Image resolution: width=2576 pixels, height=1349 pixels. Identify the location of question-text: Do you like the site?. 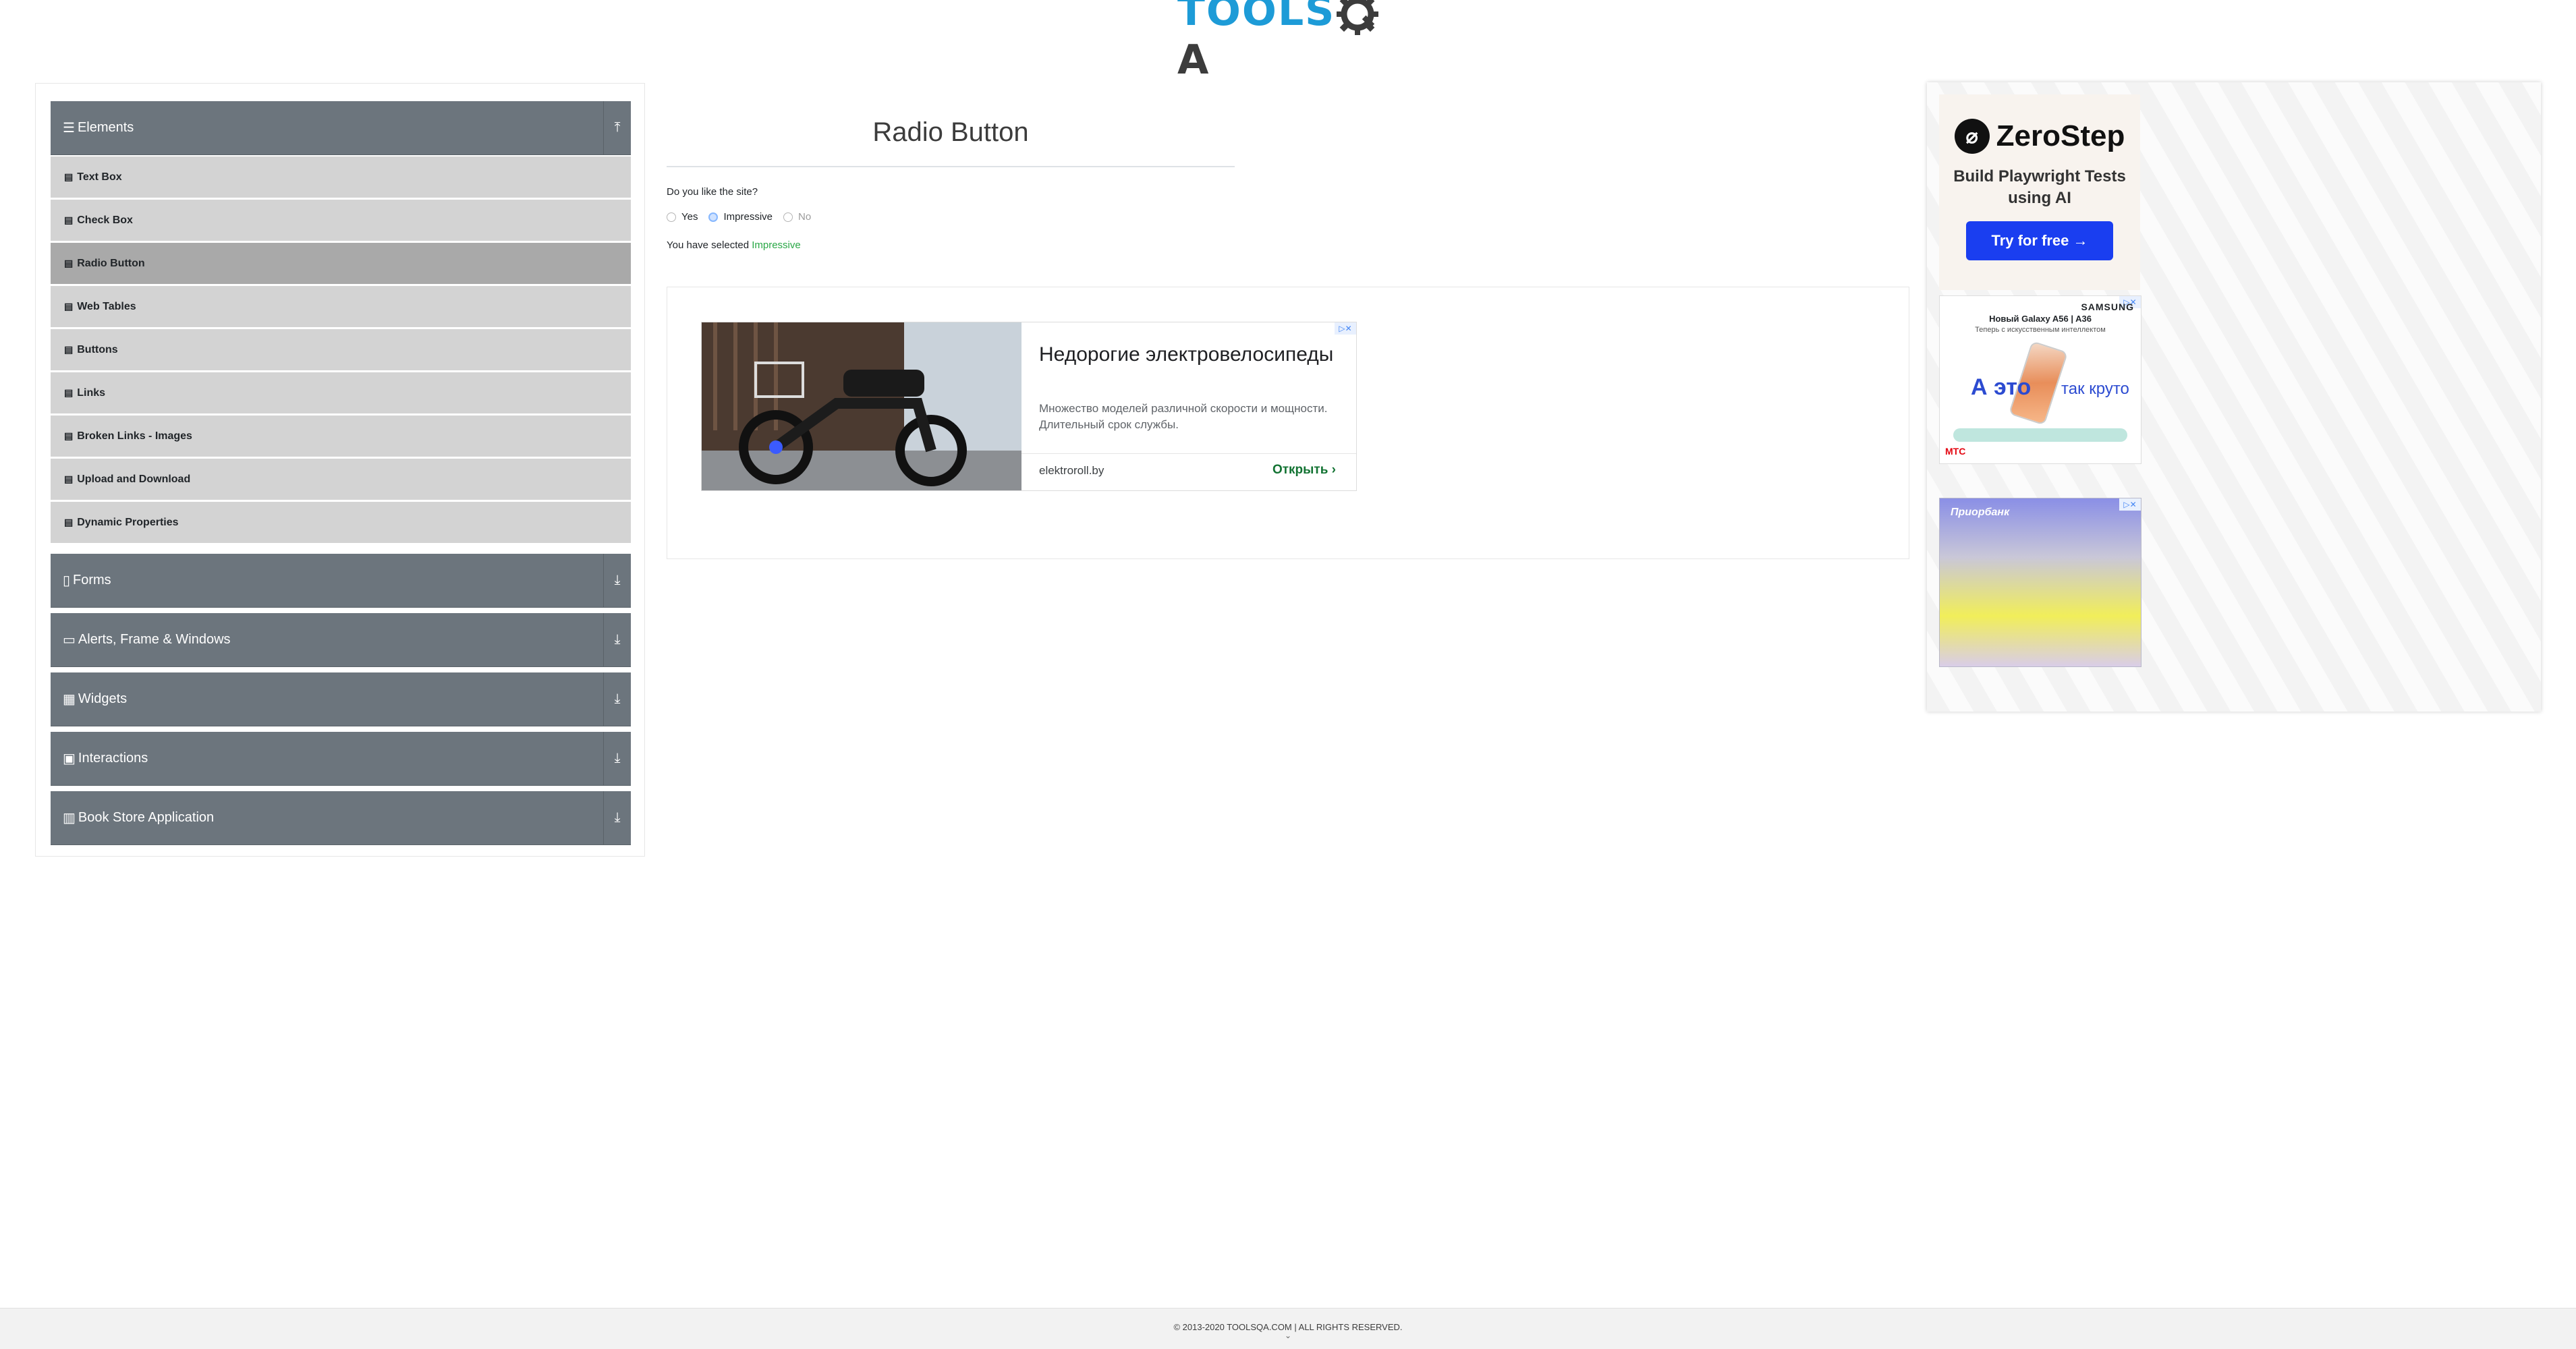
(712, 192).